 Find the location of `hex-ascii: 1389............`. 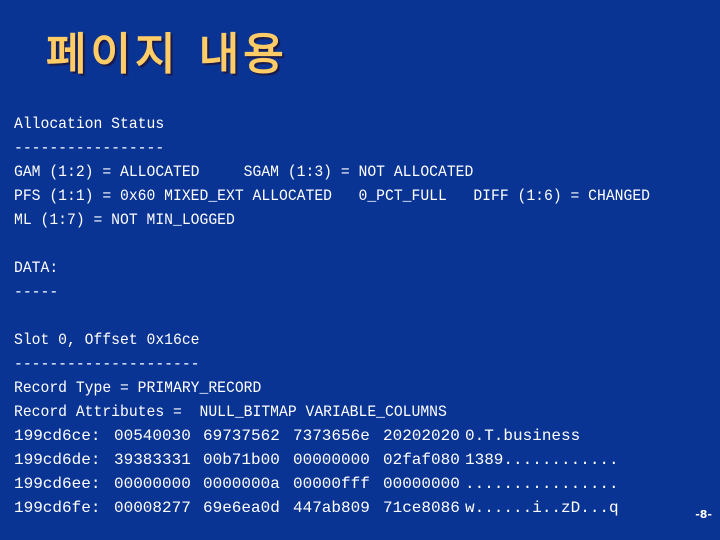

hex-ascii: 1389............ is located at coordinates (542, 460).